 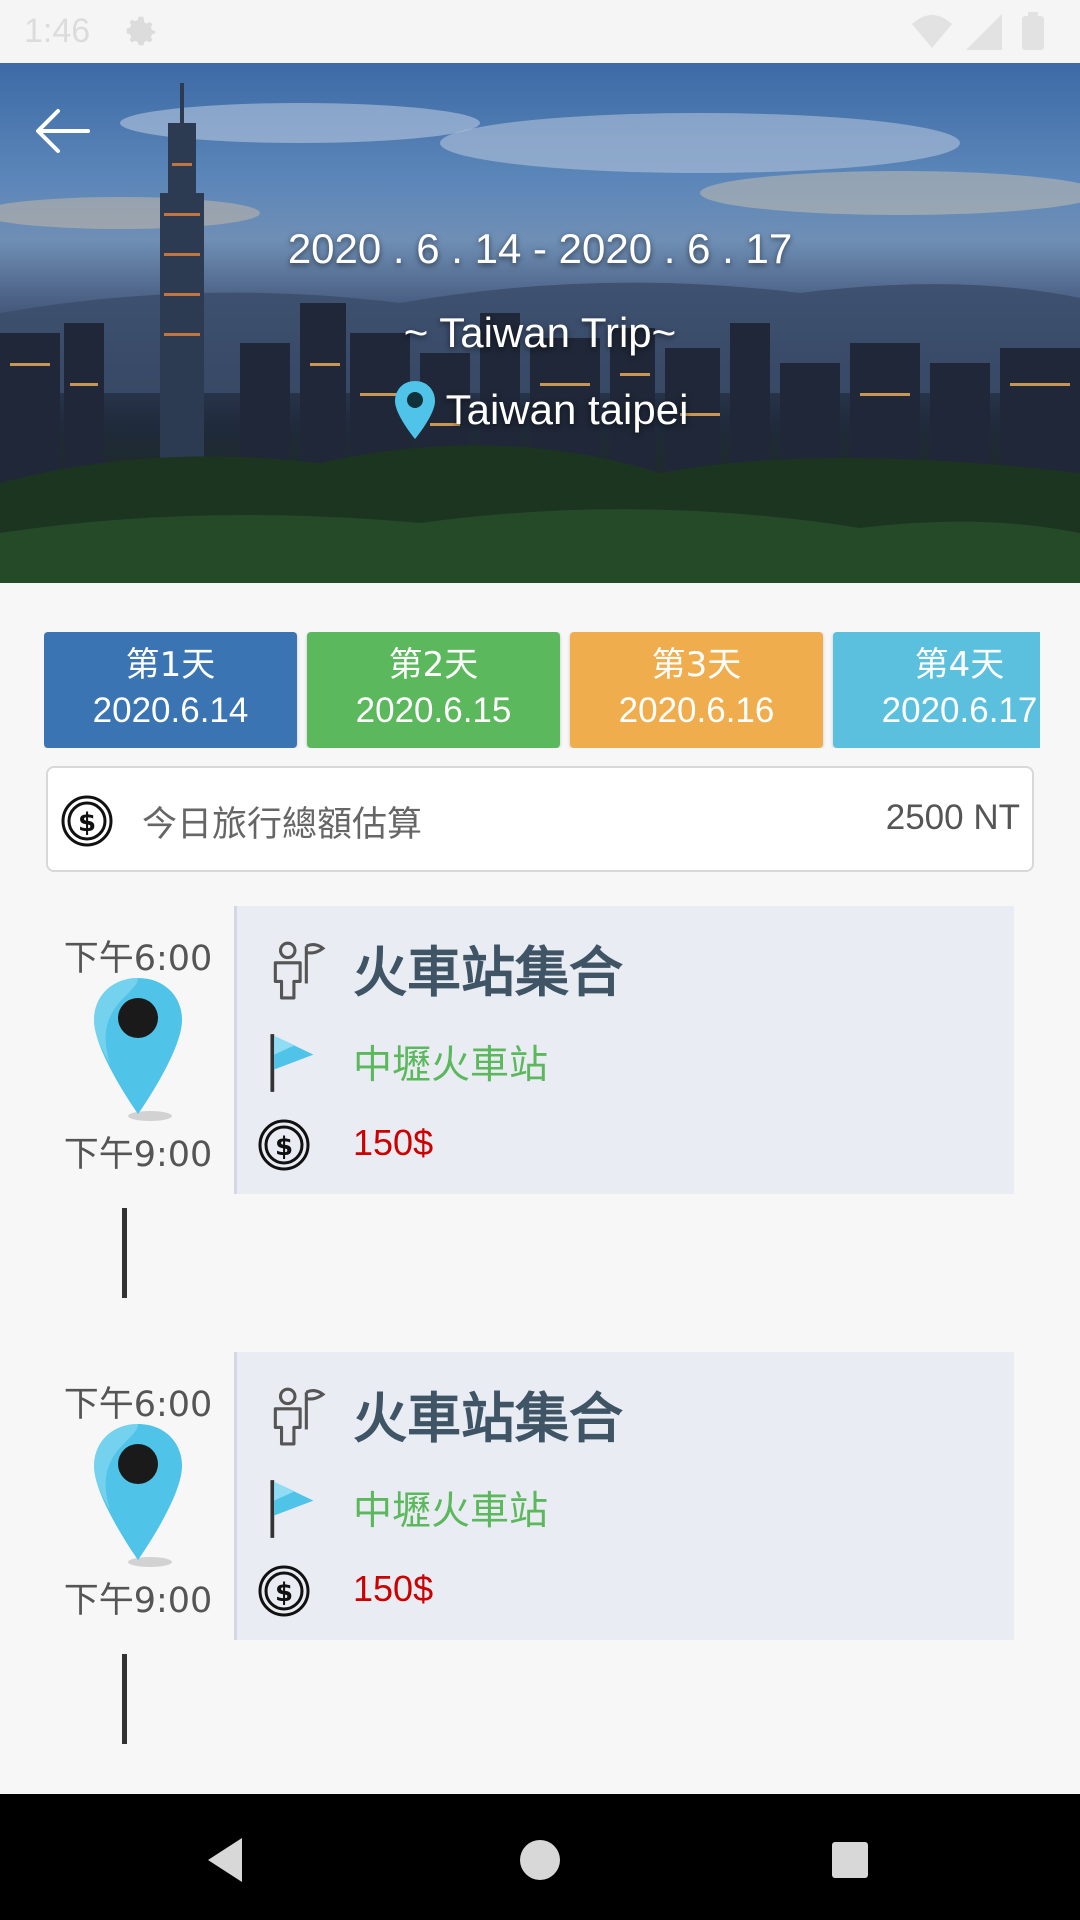 I want to click on day-tab-4: 第4天 2020.6.17, so click(x=936, y=690).